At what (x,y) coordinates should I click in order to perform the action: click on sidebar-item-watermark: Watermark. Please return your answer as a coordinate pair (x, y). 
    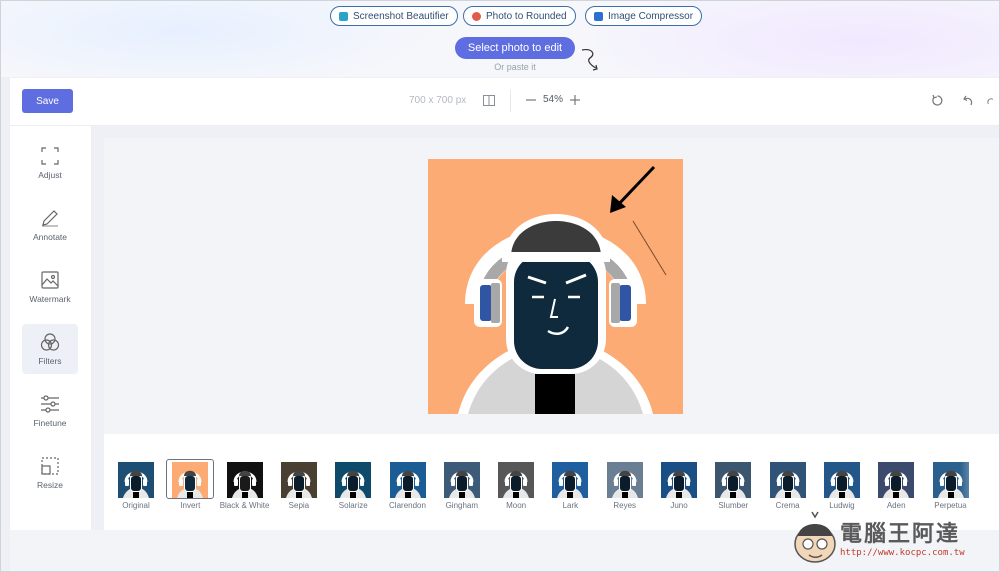
    Looking at the image, I should click on (50, 287).